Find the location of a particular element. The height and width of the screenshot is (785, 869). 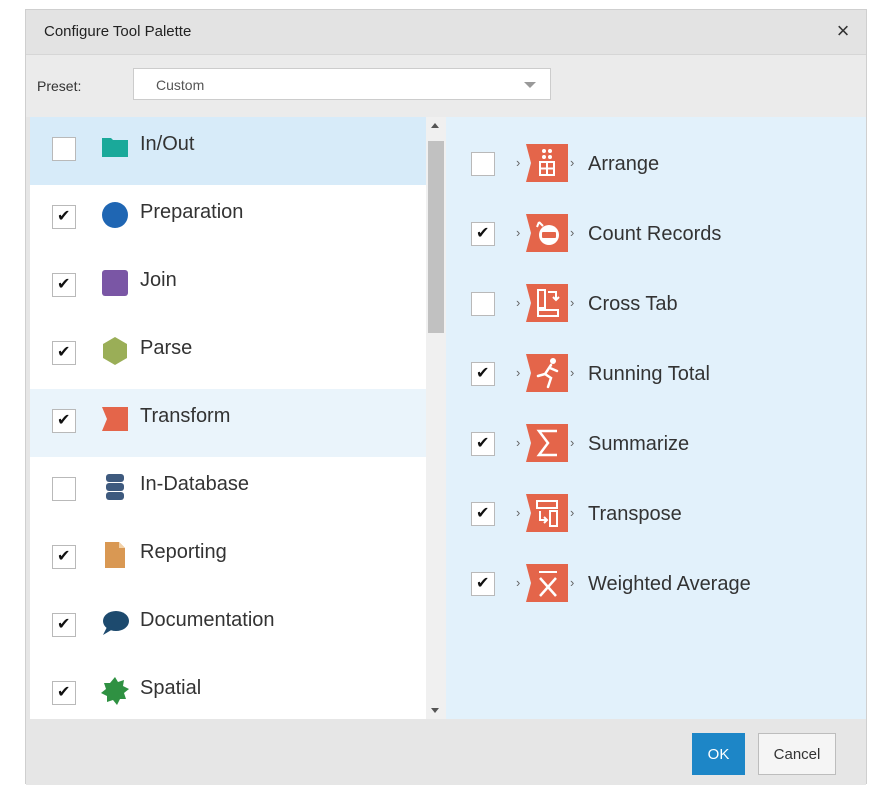

tool-item-count-records: ✔ › › Count Records is located at coordinates (656, 235).